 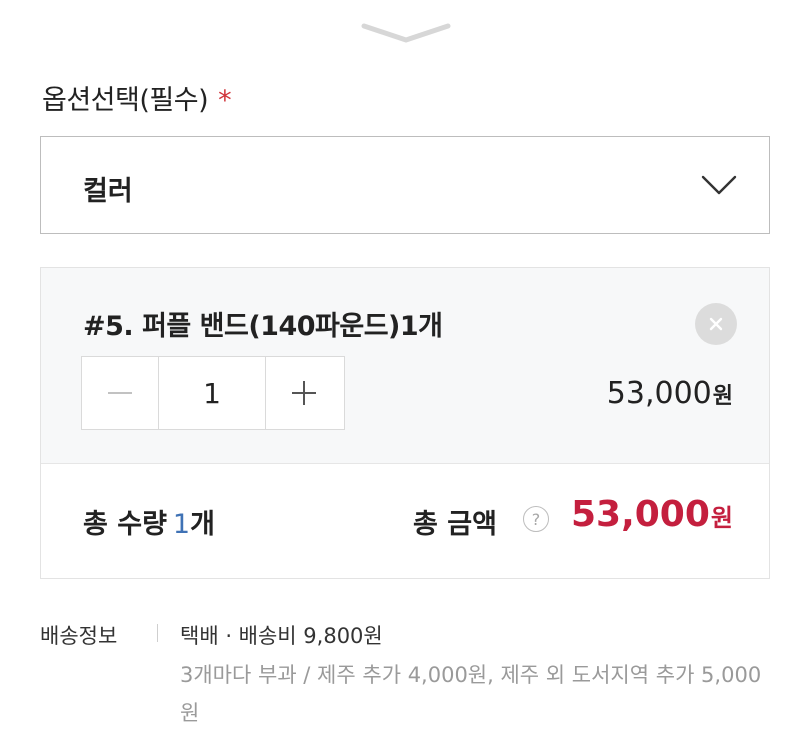 I want to click on total-quantity-label: 총 수량, so click(x=125, y=524).